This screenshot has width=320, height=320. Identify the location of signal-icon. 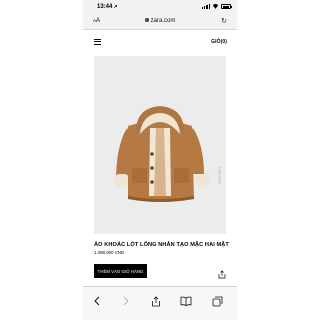
(205, 6).